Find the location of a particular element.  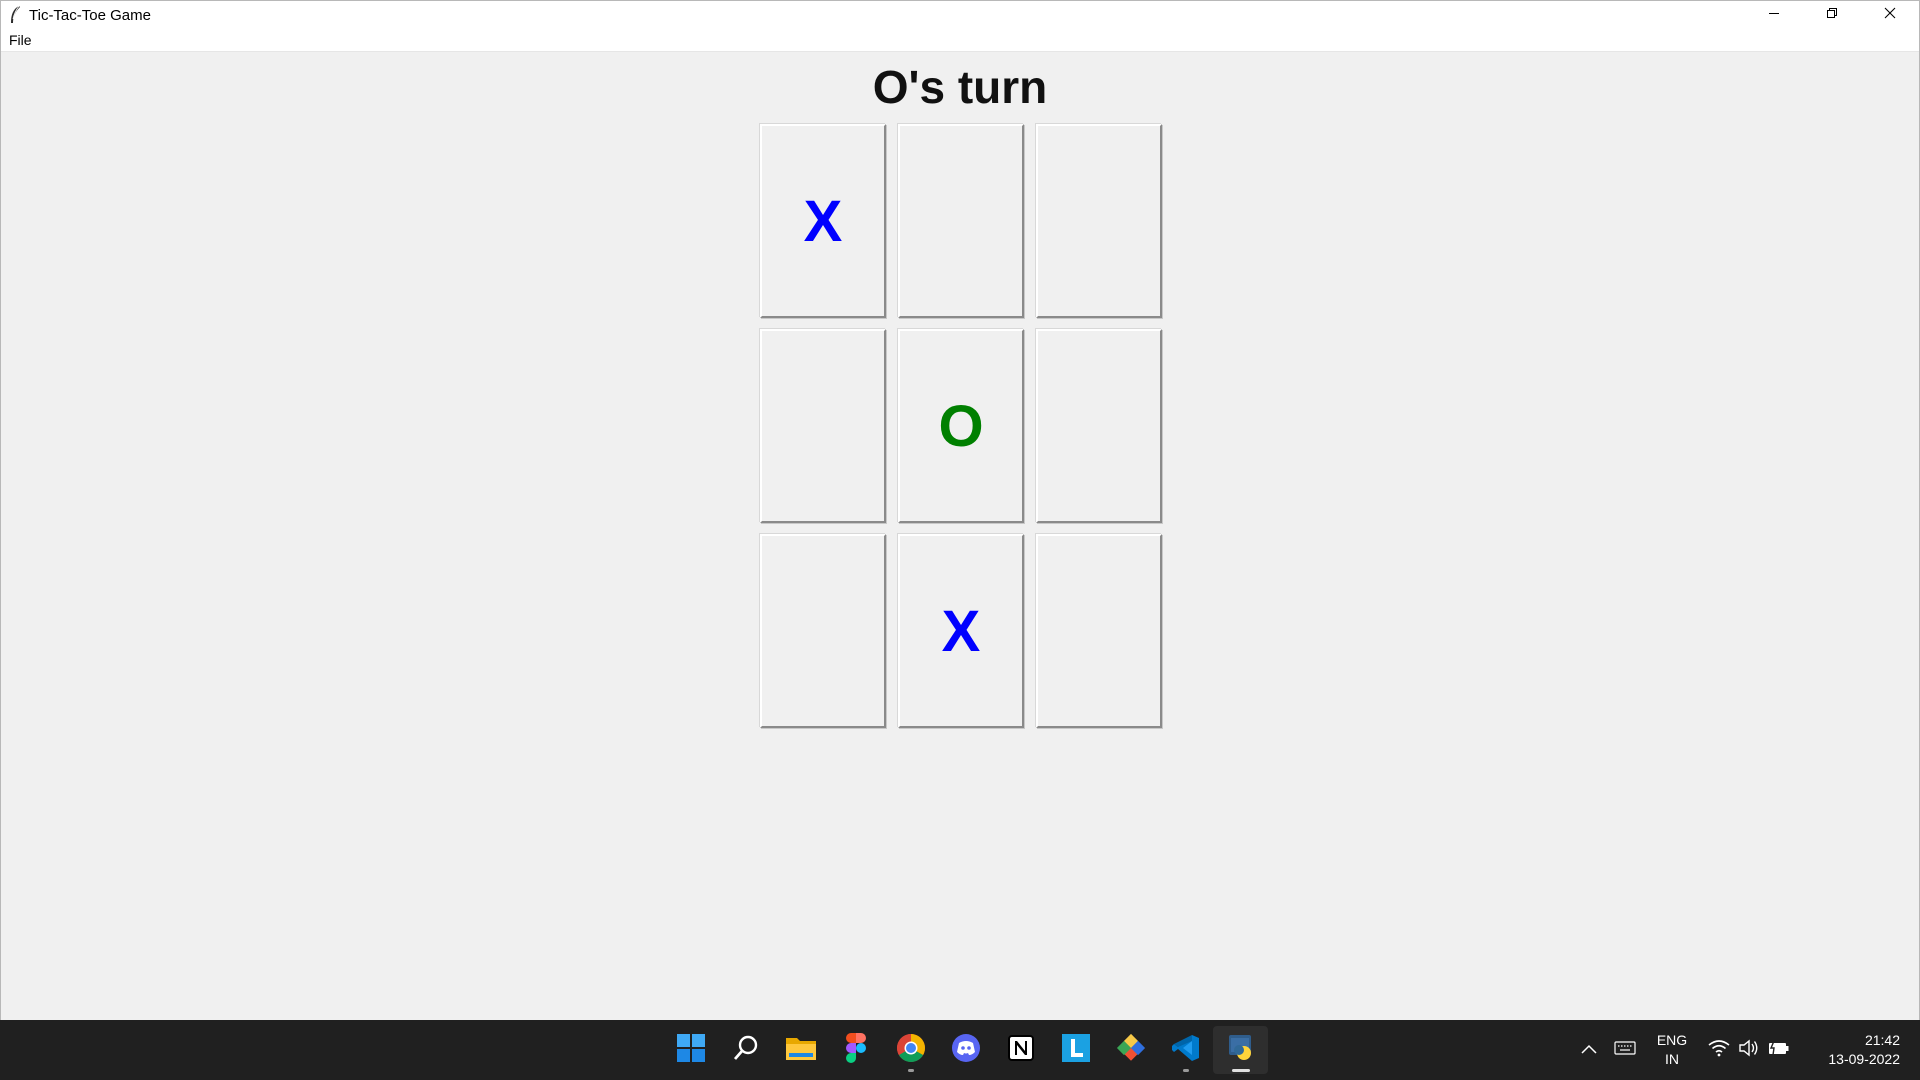

show-hidden-icons-button is located at coordinates (1589, 1050).